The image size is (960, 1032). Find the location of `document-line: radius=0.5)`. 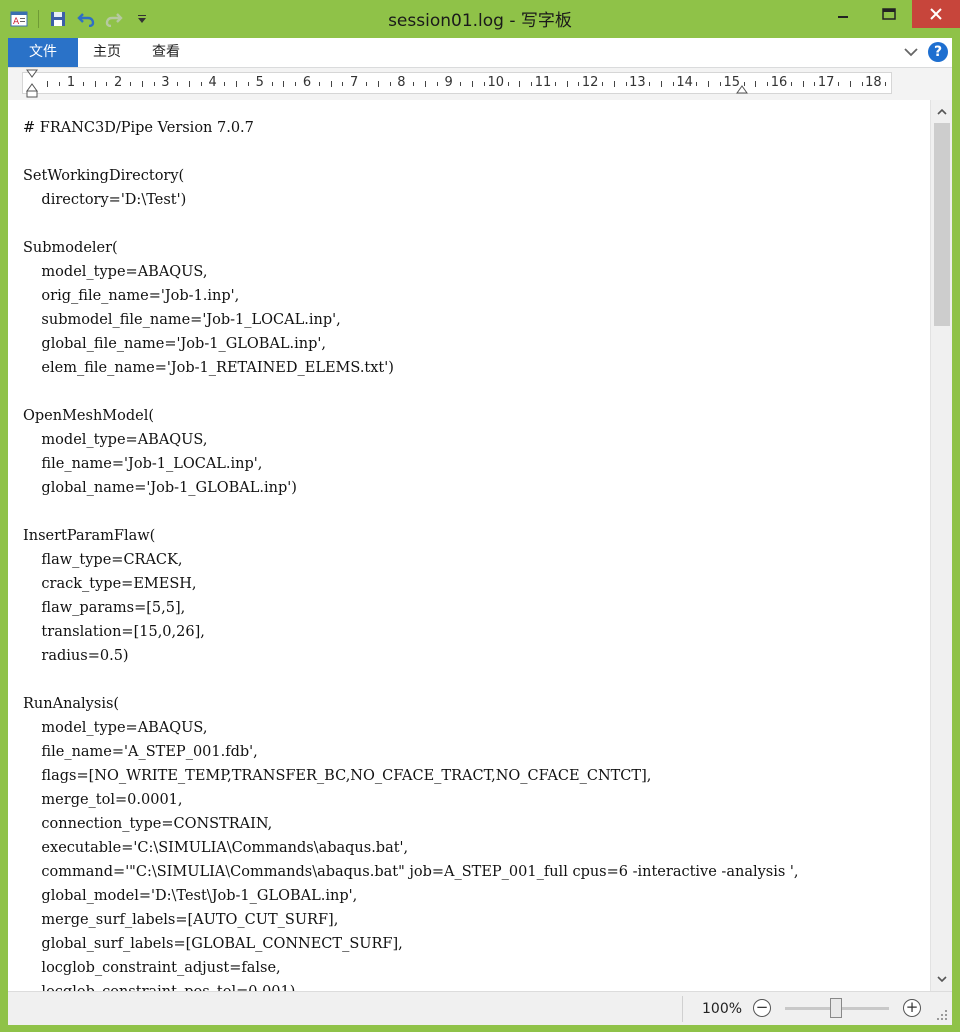

document-line: radius=0.5) is located at coordinates (411, 656).